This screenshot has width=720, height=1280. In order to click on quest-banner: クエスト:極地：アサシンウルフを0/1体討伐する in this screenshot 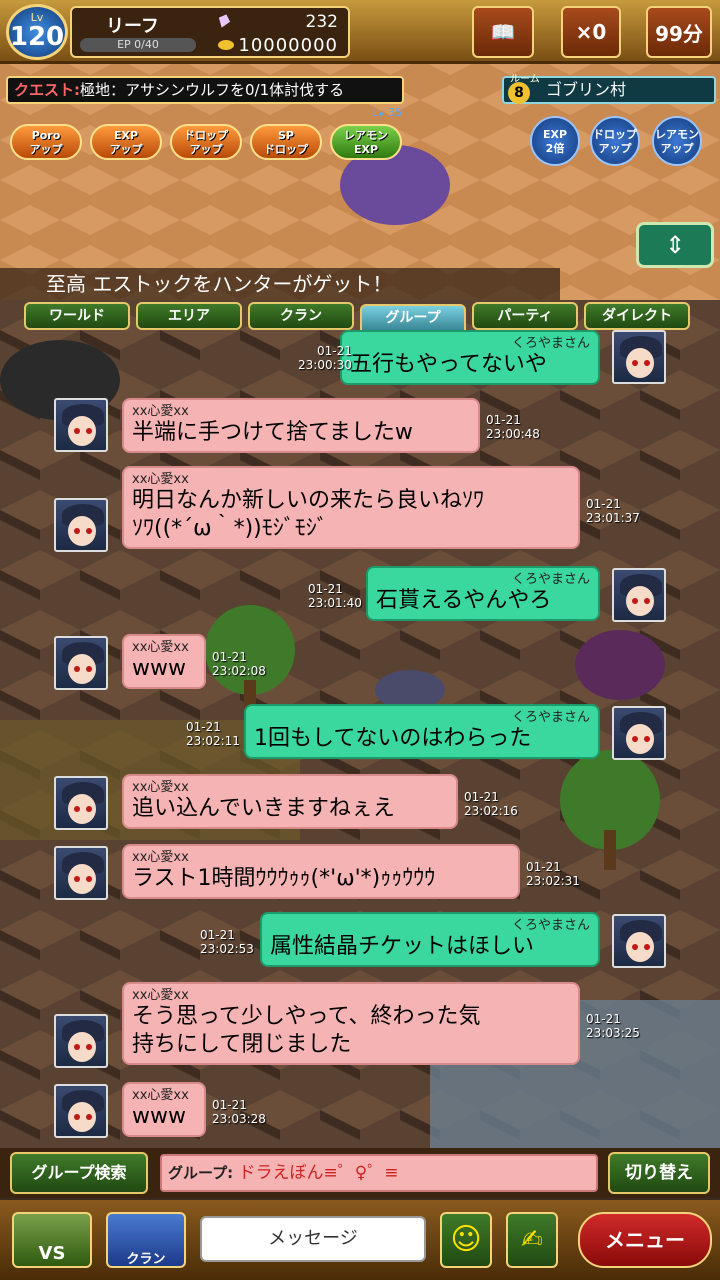, I will do `click(205, 90)`.